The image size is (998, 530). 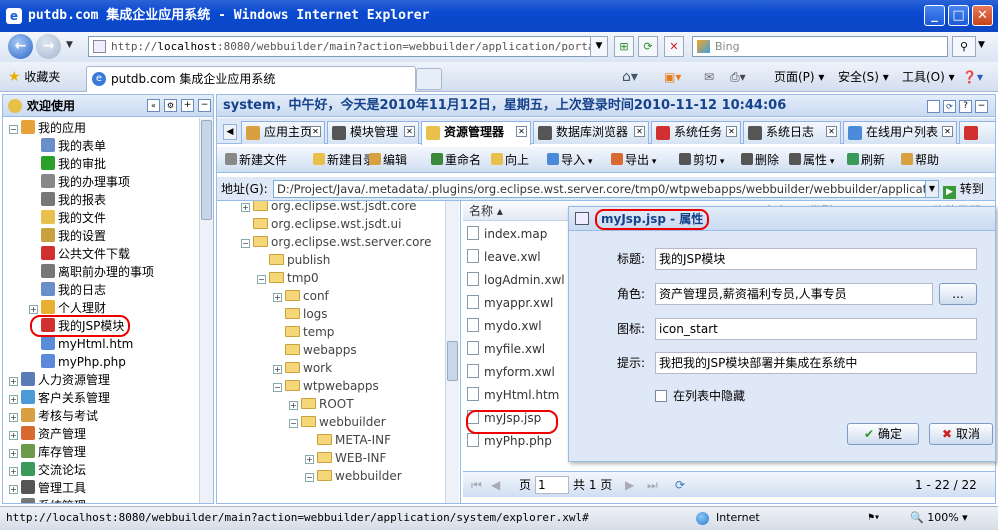 What do you see at coordinates (630, 77) in the screenshot?
I see `home-icon: ⌂▾` at bounding box center [630, 77].